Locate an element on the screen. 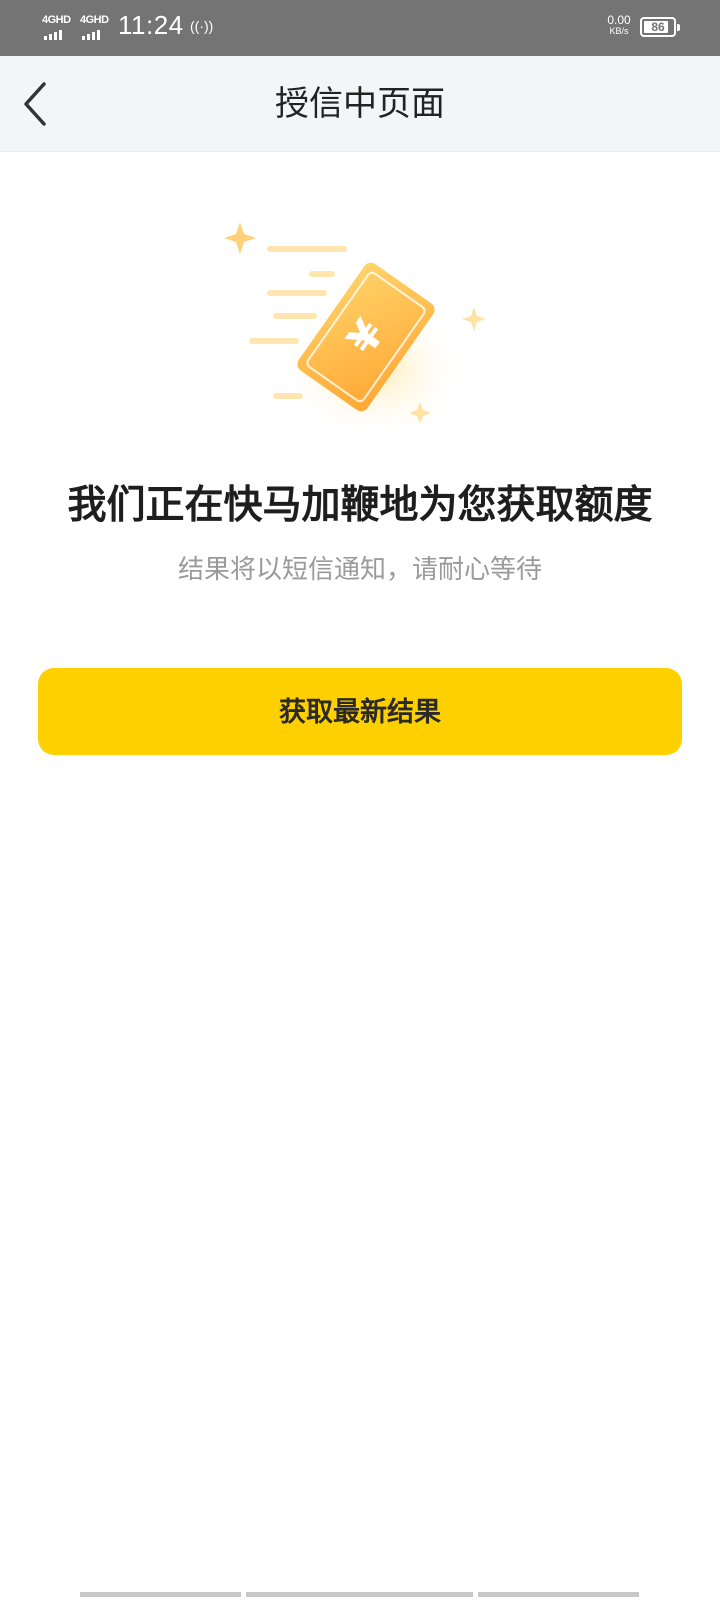 This screenshot has width=720, height=1600. battery-icon: 86 is located at coordinates (660, 27).